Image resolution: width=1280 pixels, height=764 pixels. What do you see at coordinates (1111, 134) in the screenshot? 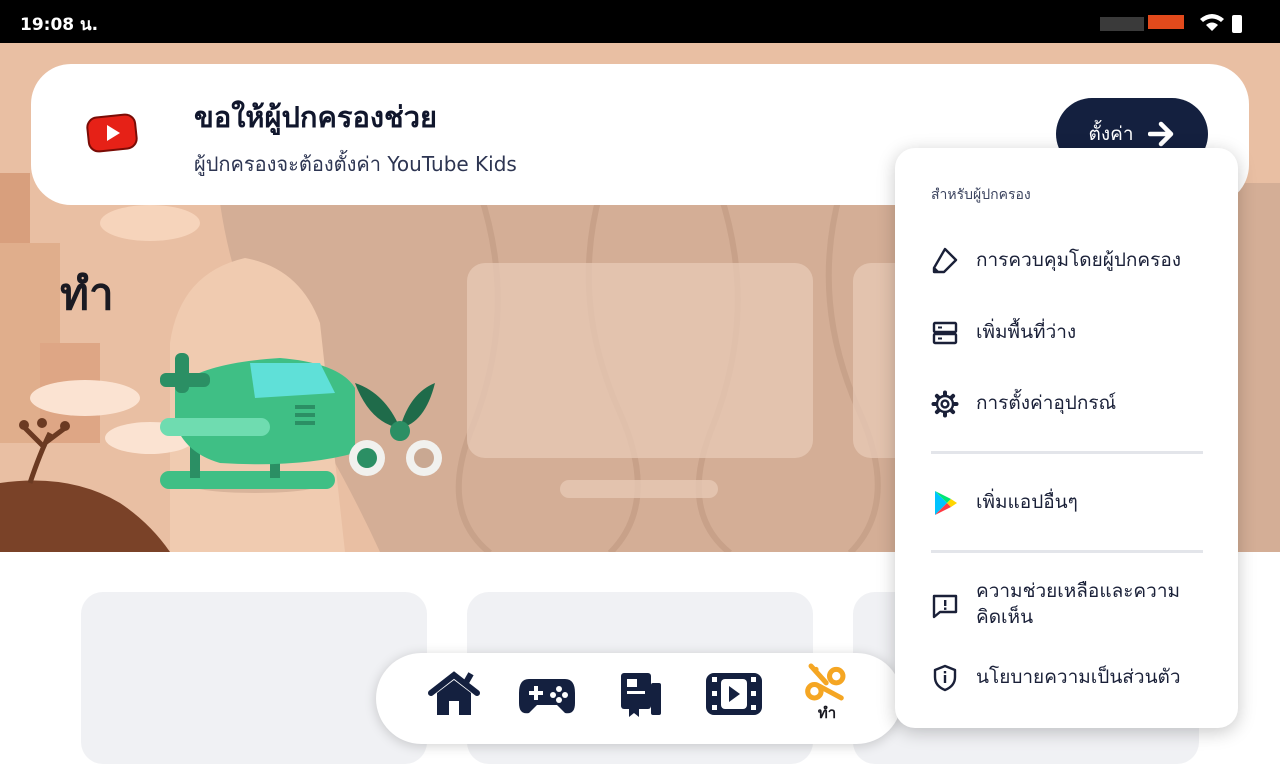
I see `setup-button-label: ตั้งค่า` at bounding box center [1111, 134].